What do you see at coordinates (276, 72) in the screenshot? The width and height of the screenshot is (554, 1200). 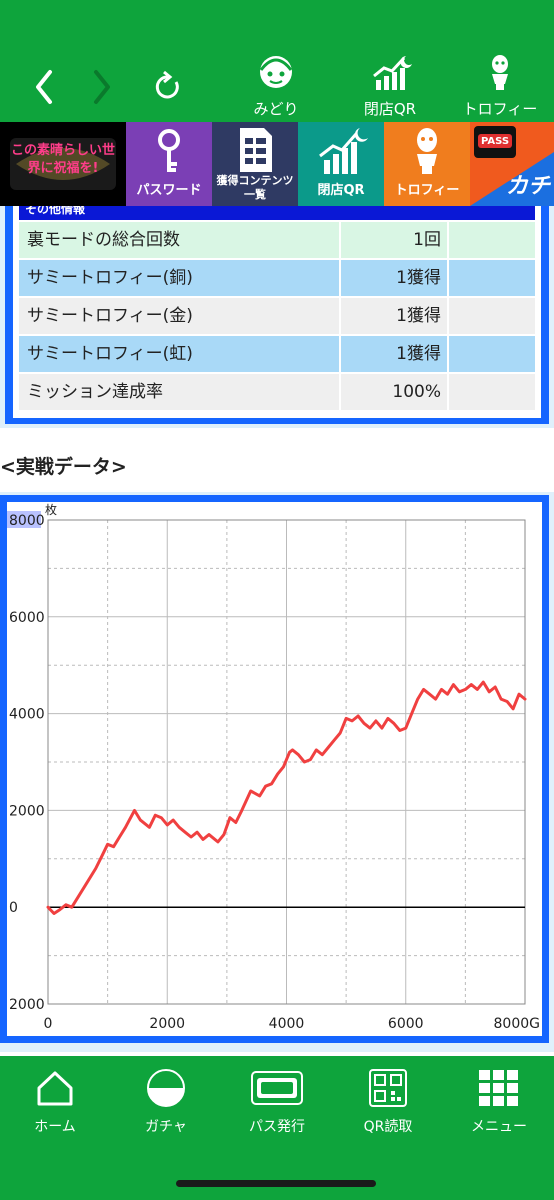 I see `character-face-icon` at bounding box center [276, 72].